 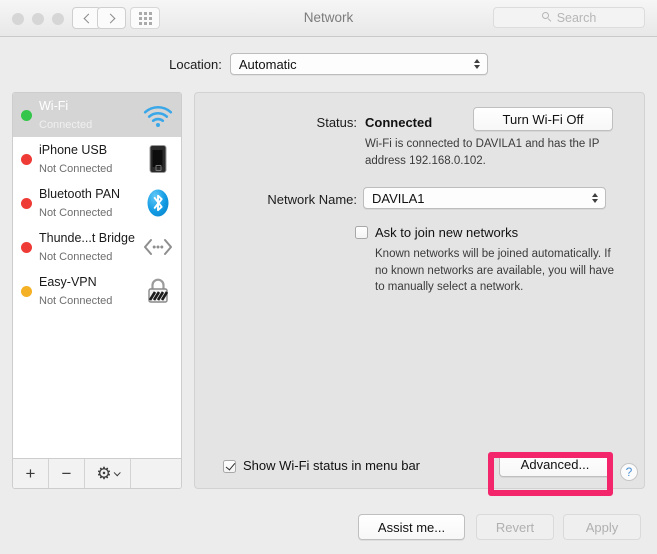 What do you see at coordinates (267, 64) in the screenshot?
I see `location-select-value: Automatic` at bounding box center [267, 64].